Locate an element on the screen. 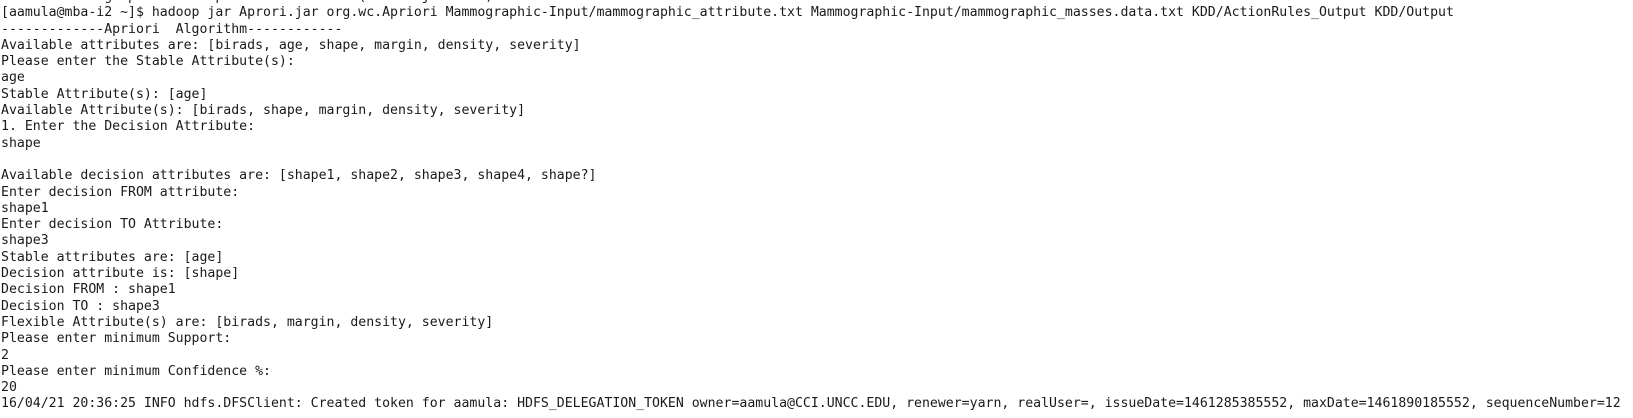 The height and width of the screenshot is (418, 1633). terminal-line: Enter decision FROM attribute: is located at coordinates (120, 192).